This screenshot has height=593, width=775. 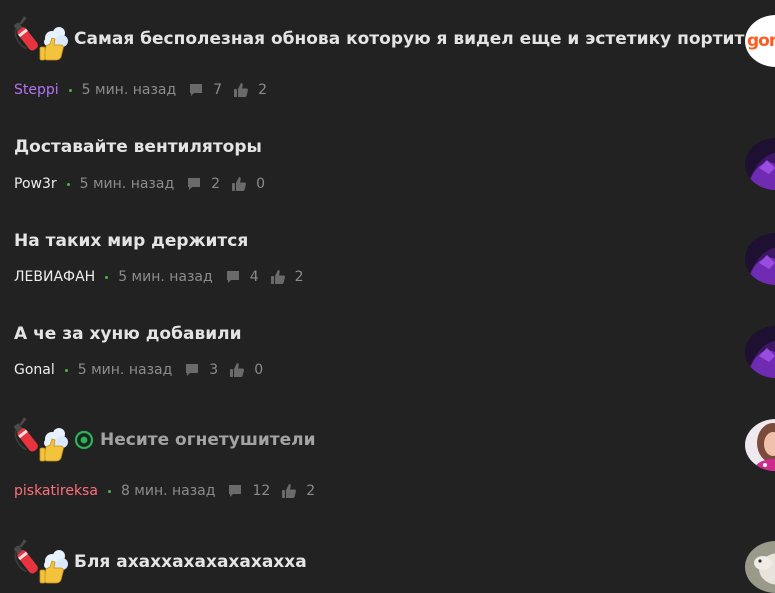 I want to click on comment-author: Gonal, so click(x=34, y=370).